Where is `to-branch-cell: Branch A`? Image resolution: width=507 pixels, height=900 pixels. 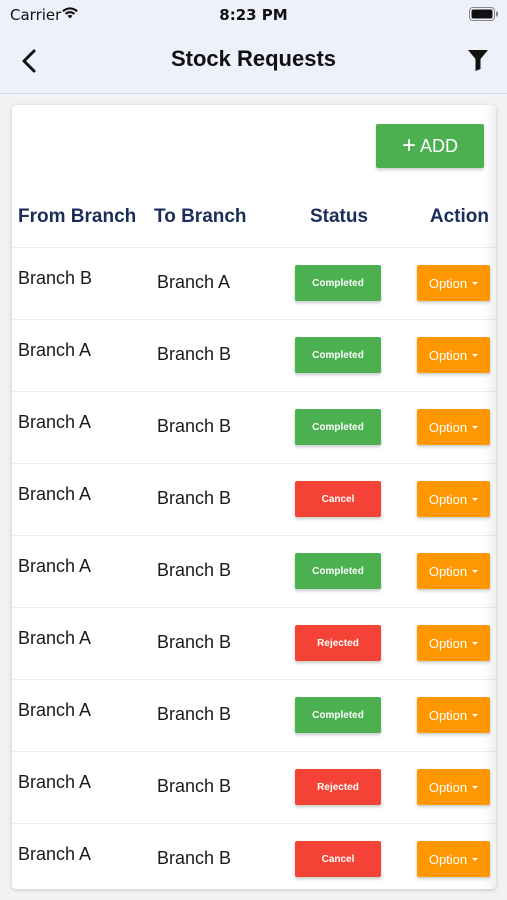 to-branch-cell: Branch A is located at coordinates (194, 282).